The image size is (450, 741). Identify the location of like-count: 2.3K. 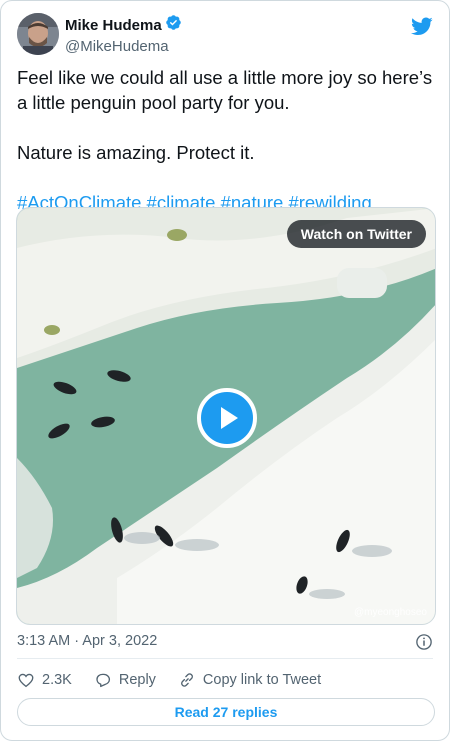
(57, 680).